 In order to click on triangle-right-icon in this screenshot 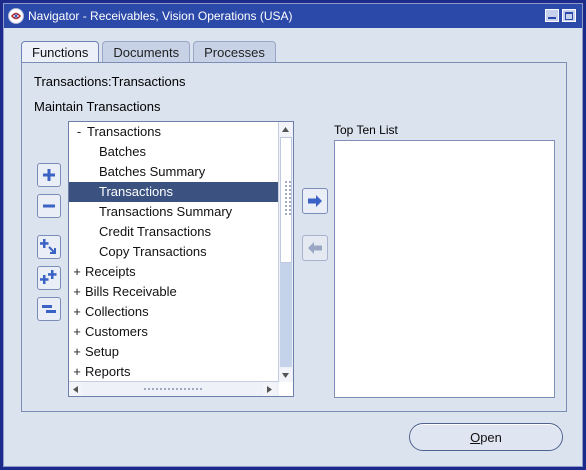, I will do `click(269, 389)`.